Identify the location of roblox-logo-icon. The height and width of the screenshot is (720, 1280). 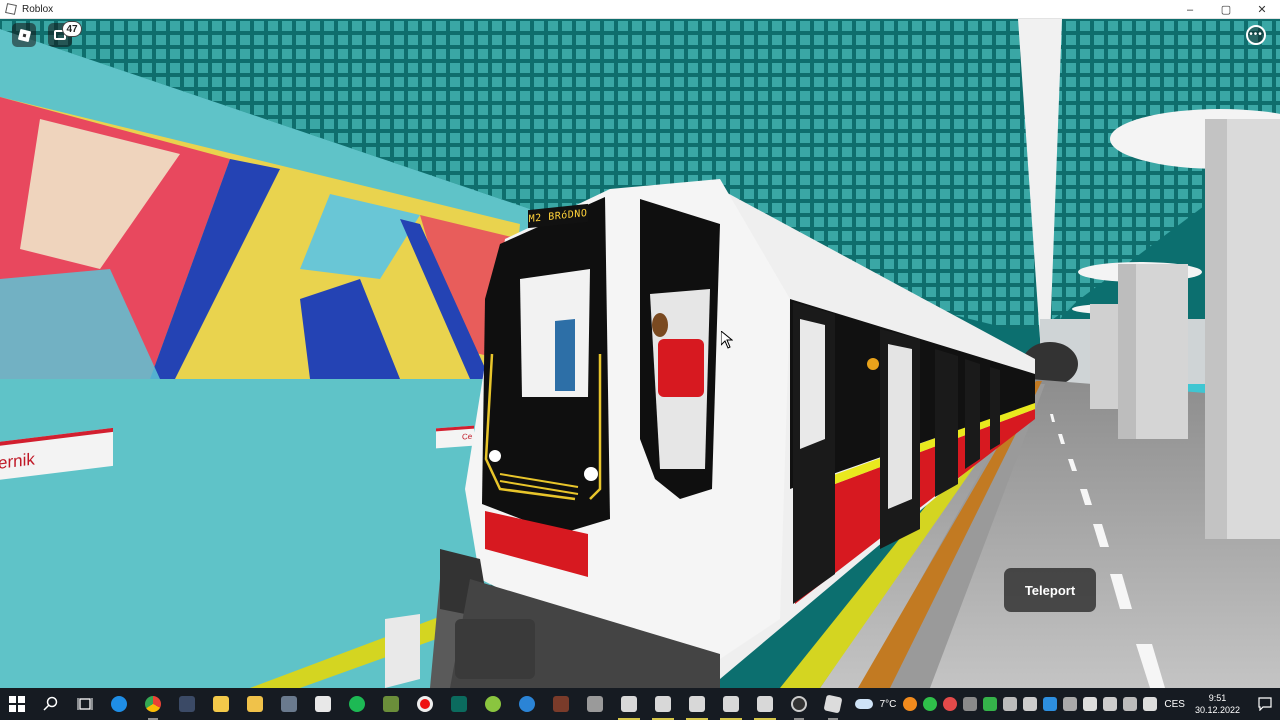
(24, 35).